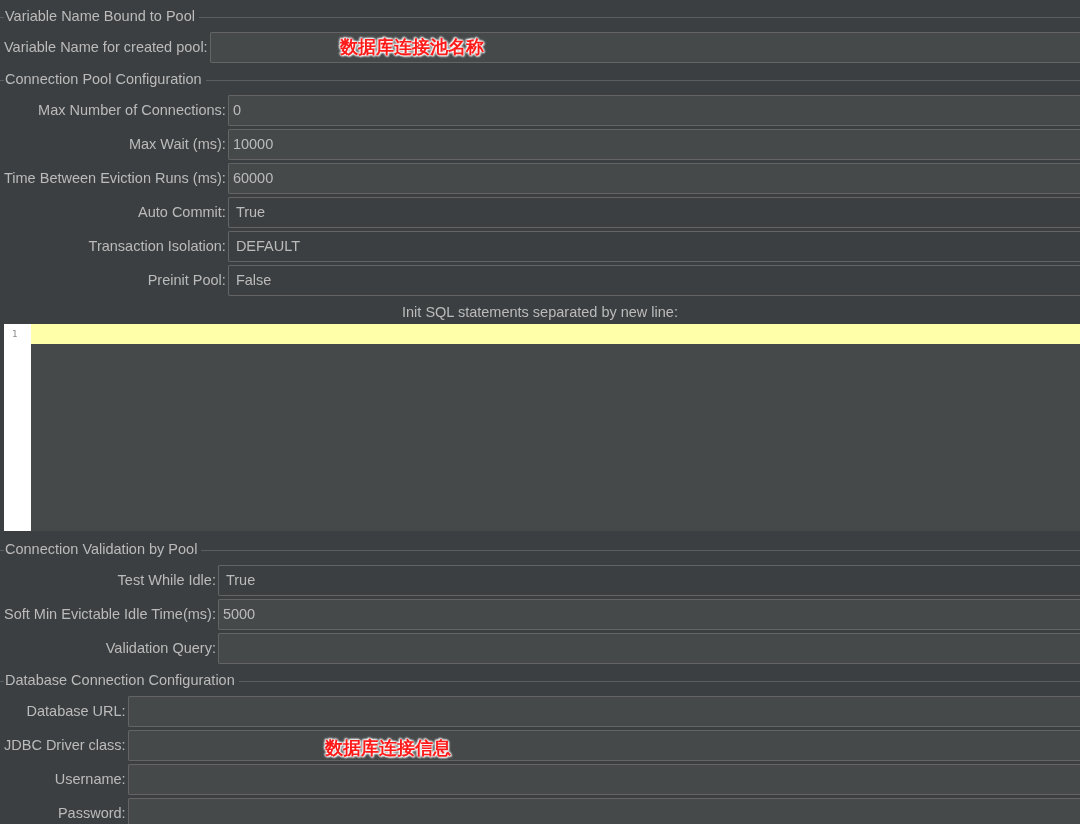 The image size is (1080, 824). What do you see at coordinates (653, 144) in the screenshot?
I see `input-field: 10000` at bounding box center [653, 144].